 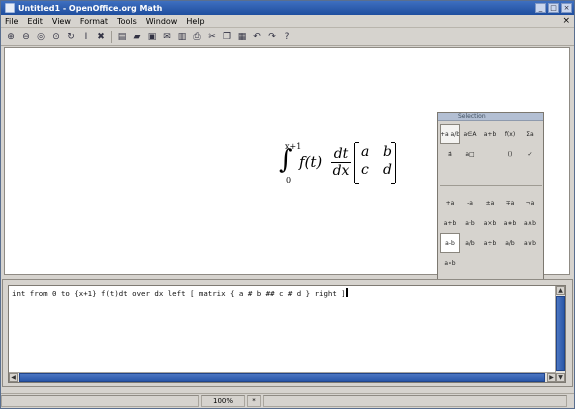 I want to click on status-message, so click(x=100, y=401).